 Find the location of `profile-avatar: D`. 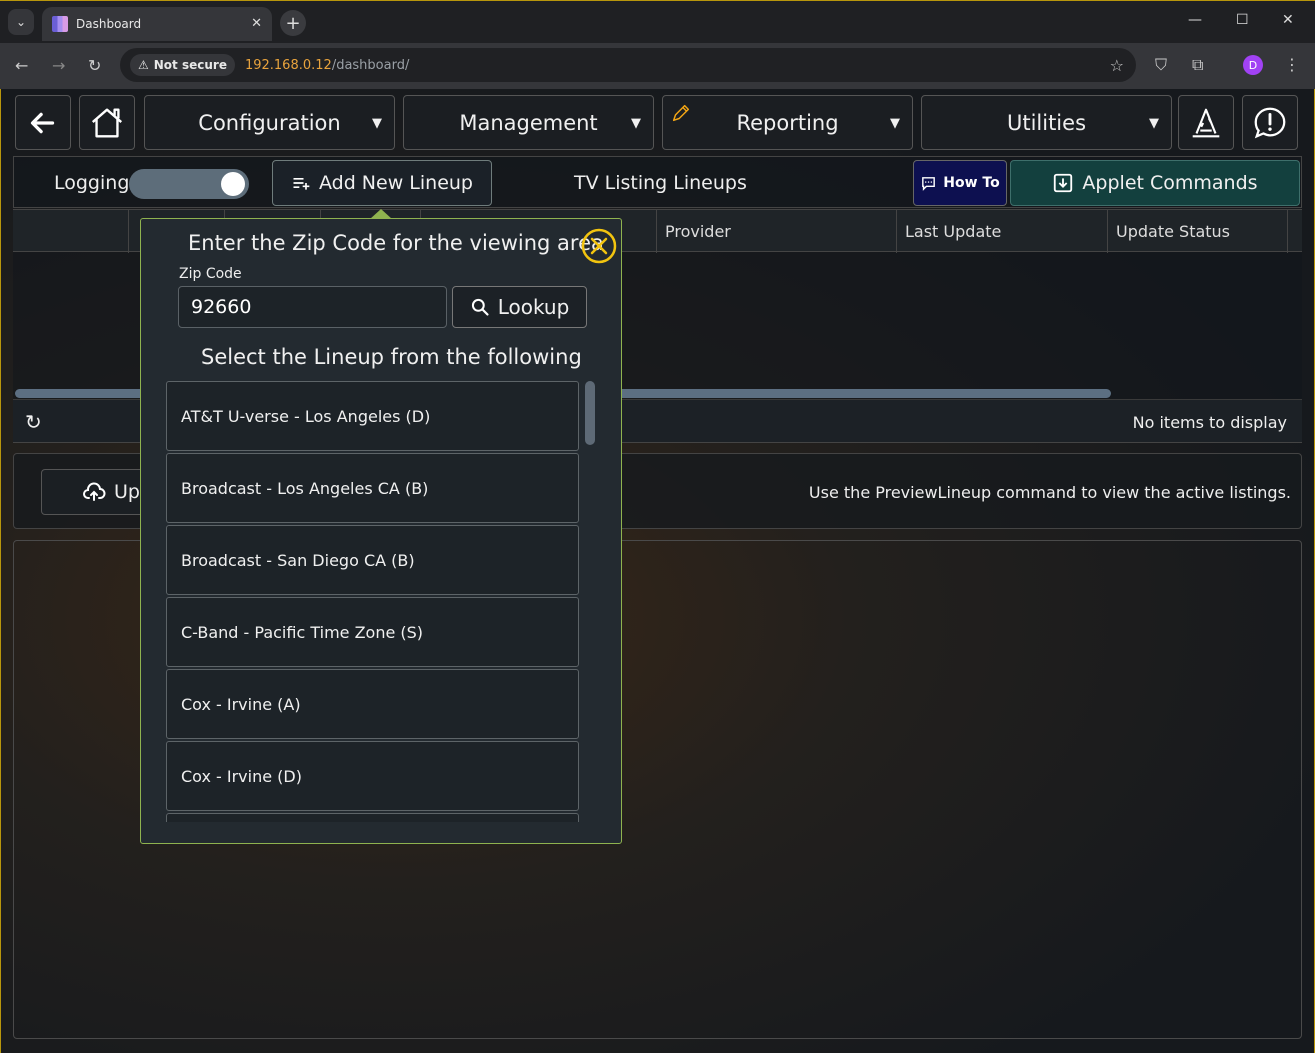

profile-avatar: D is located at coordinates (1253, 65).